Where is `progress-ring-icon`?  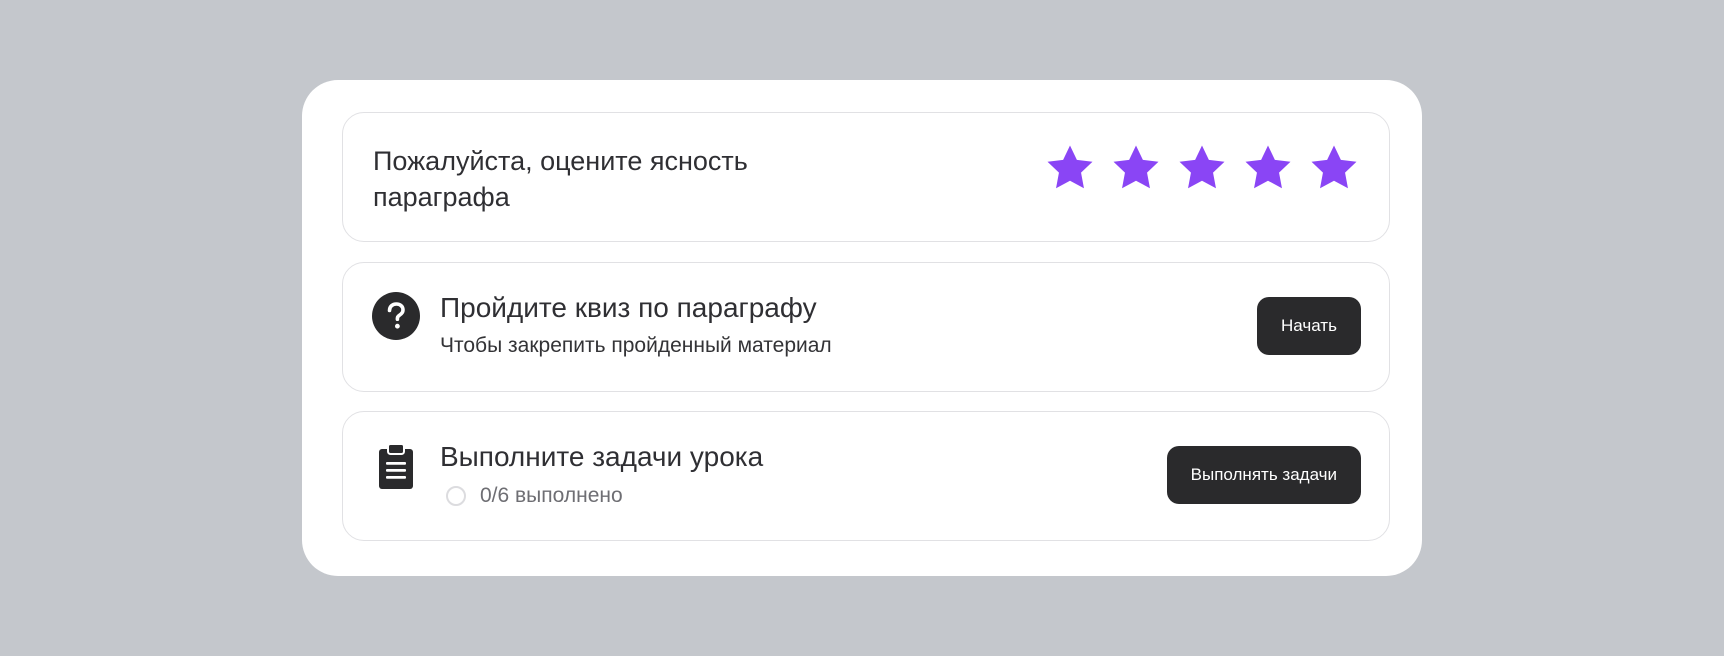
progress-ring-icon is located at coordinates (456, 496).